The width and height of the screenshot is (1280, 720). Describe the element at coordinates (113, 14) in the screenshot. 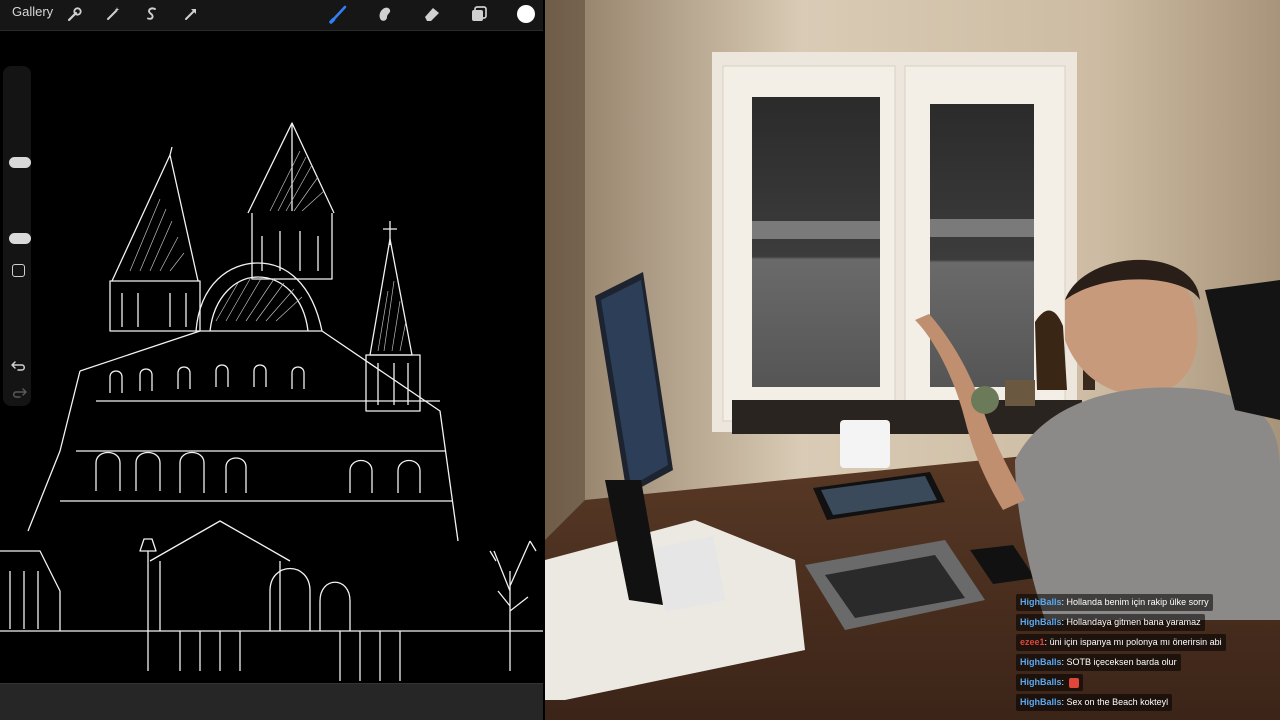

I see `magic-wand-icon` at that location.